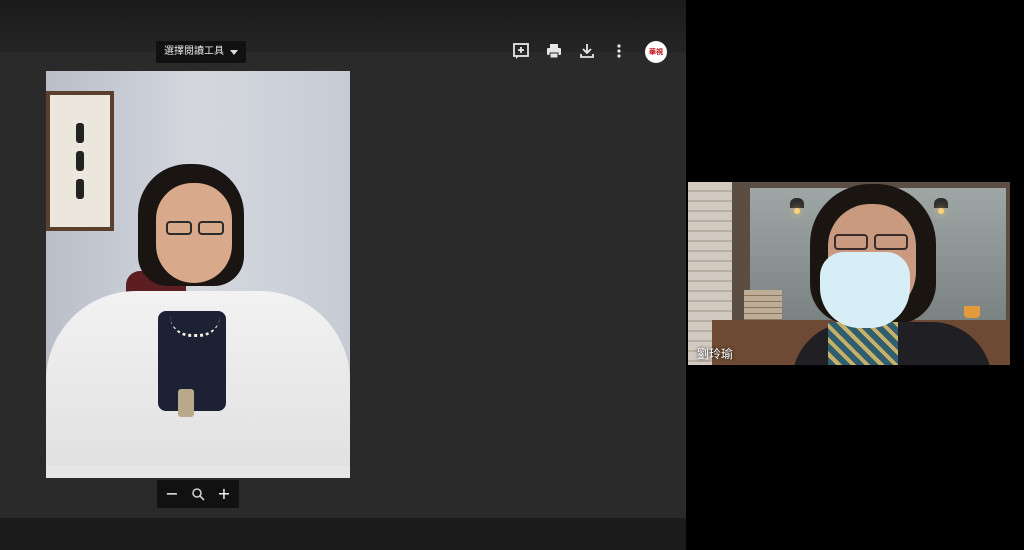 The image size is (1024, 550). I want to click on zoom-controls: − +, so click(198, 494).